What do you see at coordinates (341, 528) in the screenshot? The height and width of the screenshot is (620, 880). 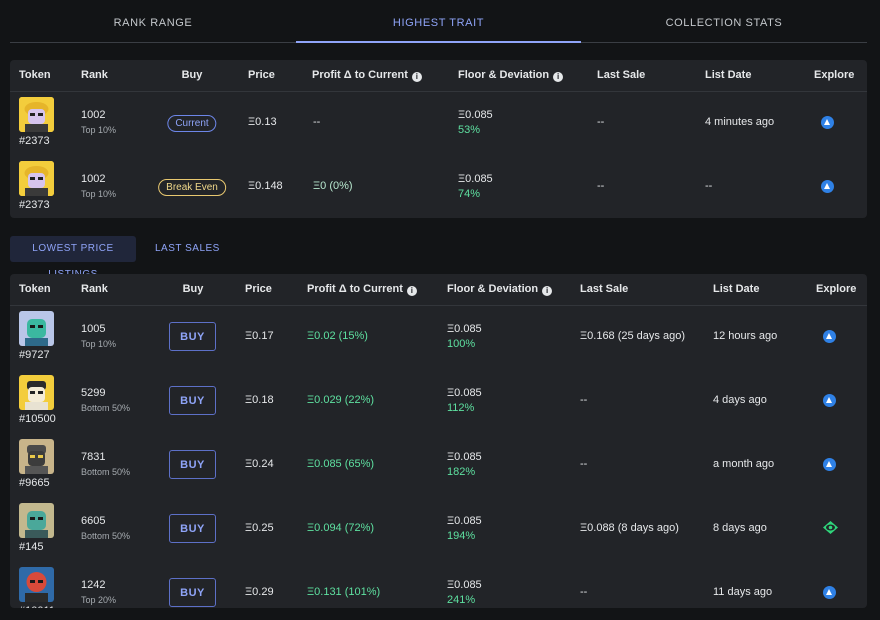 I see `profit-value: Ξ0.094 (72%)` at bounding box center [341, 528].